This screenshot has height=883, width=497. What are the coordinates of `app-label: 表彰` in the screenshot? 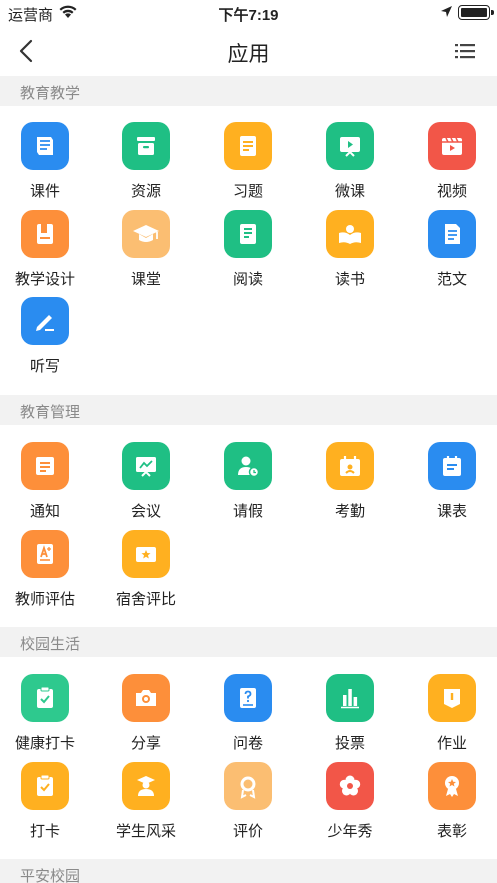 It's located at (451, 831).